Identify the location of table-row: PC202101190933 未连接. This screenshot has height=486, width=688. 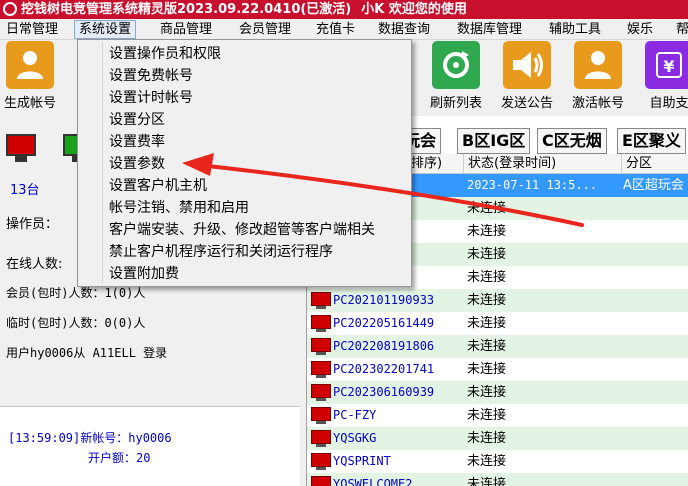
(497, 300).